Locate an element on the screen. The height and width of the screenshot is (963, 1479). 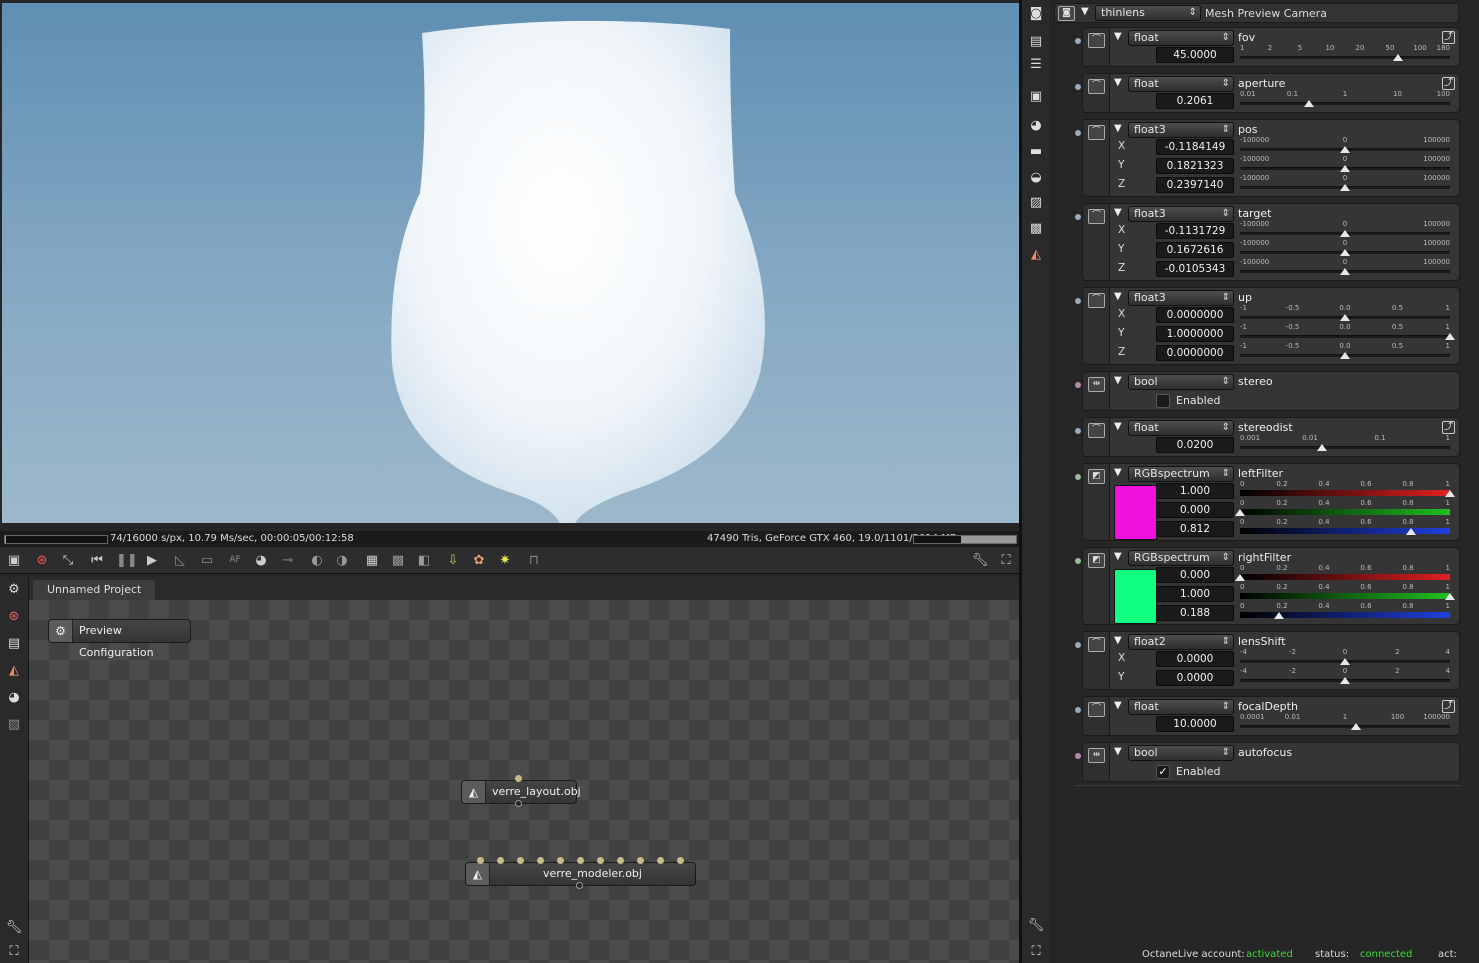
material-icon: ✿ is located at coordinates (479, 560).